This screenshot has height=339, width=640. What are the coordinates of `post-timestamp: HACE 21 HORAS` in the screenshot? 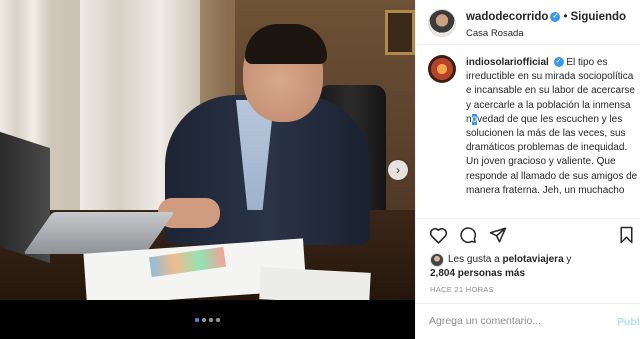 It's located at (462, 289).